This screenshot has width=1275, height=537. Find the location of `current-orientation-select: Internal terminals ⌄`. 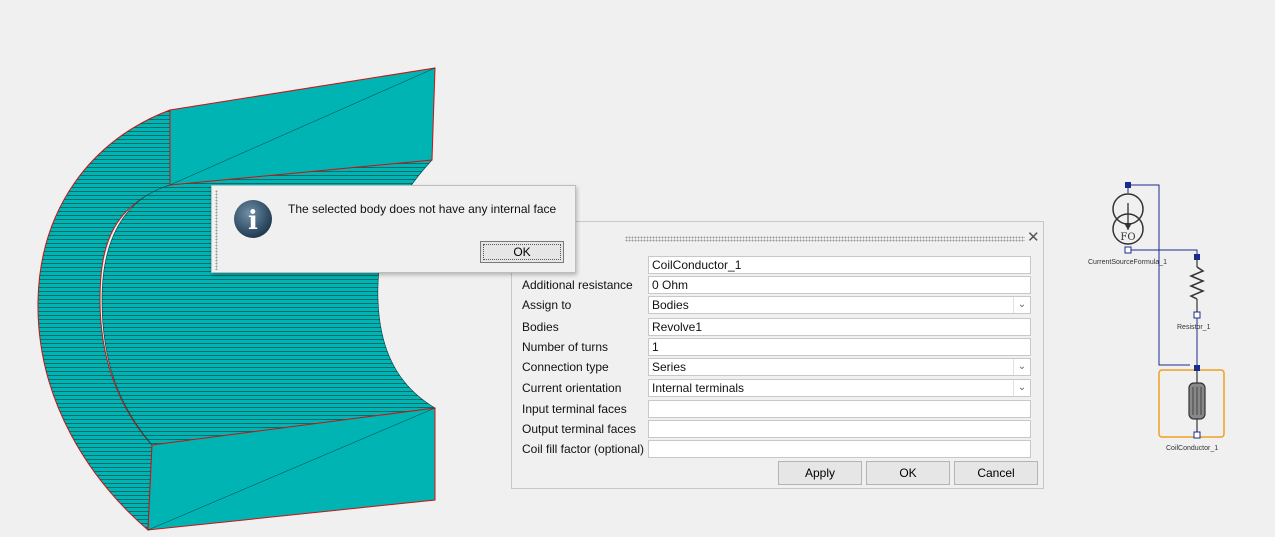

current-orientation-select: Internal terminals ⌄ is located at coordinates (839, 388).